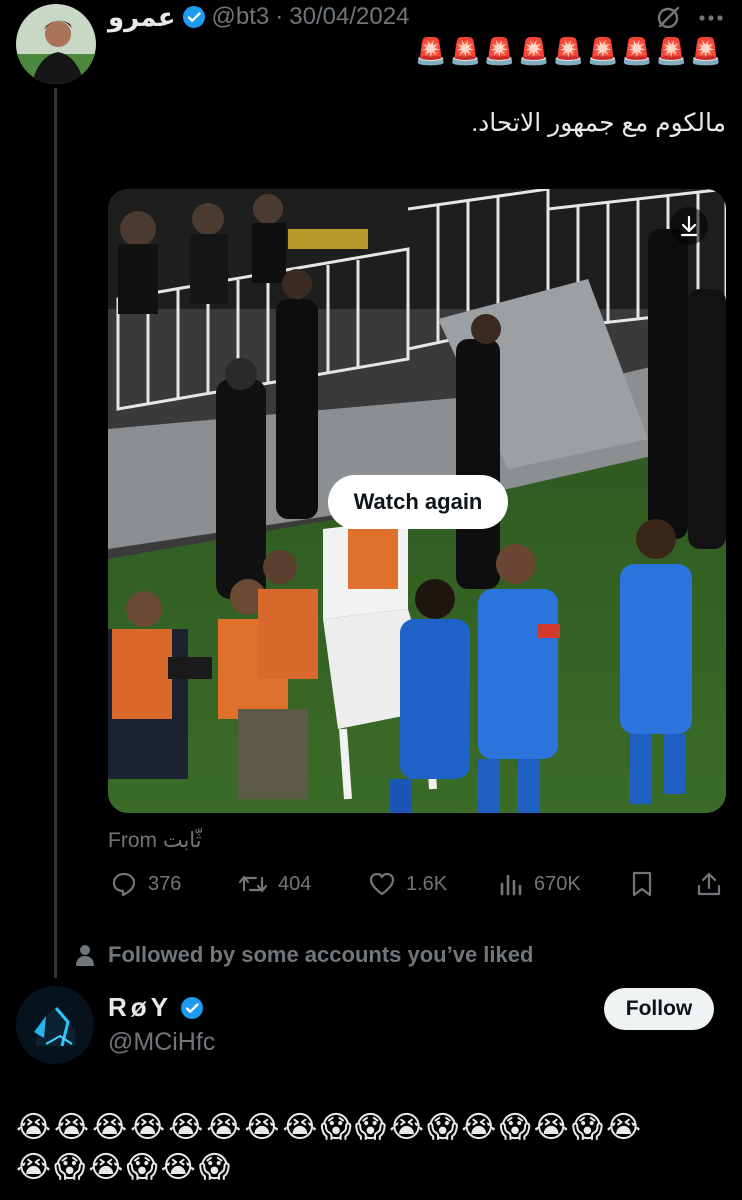  I want to click on watch-again-button: Watch again, so click(418, 502).